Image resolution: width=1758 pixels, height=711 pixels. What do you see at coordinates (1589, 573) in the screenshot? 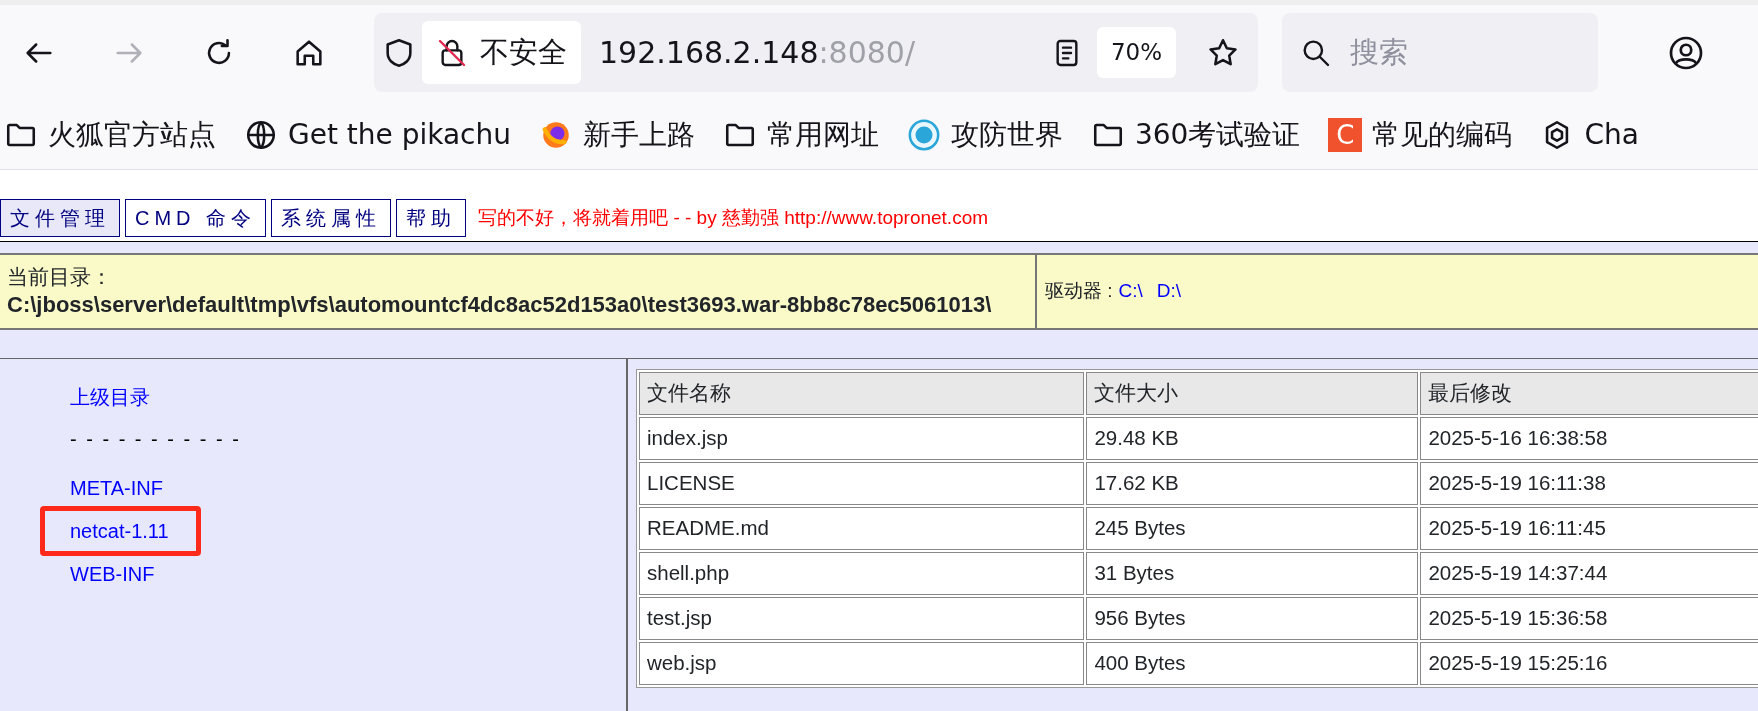
I see `table-cell: 2025-5-19 14:37:44` at bounding box center [1589, 573].